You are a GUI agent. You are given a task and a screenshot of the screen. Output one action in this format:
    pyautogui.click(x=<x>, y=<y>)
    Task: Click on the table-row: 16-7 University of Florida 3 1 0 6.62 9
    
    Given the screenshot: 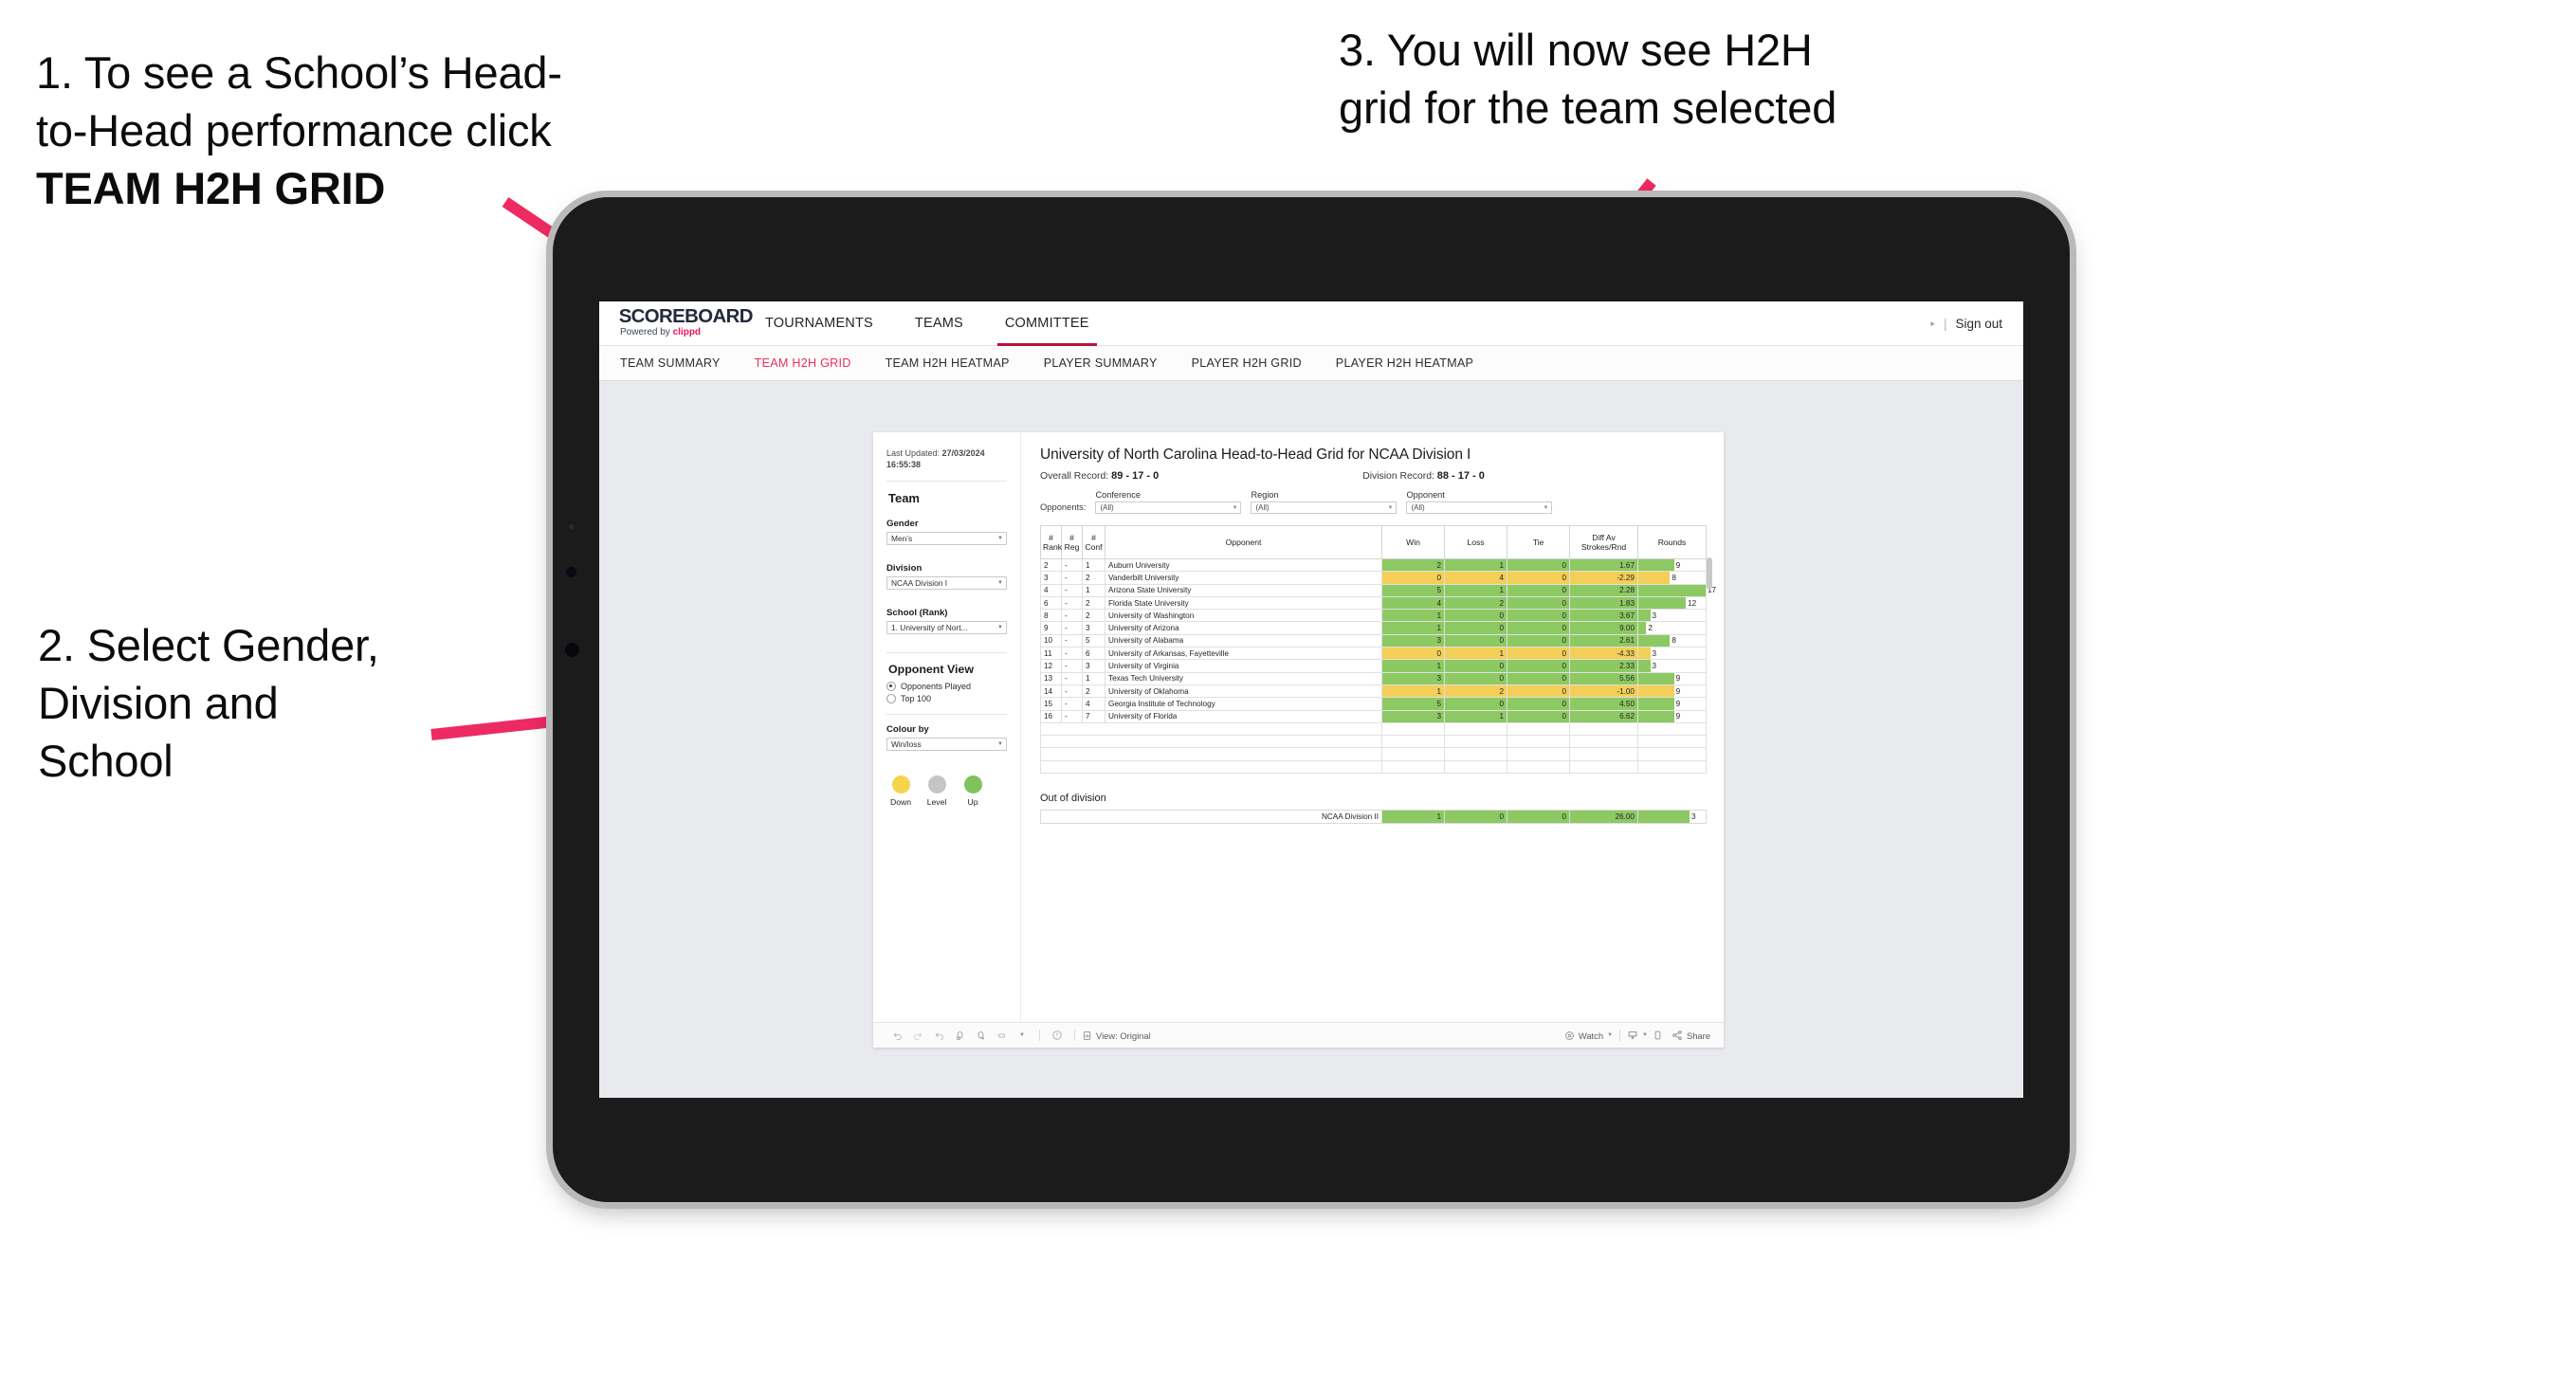 What is the action you would take?
    pyautogui.click(x=1373, y=716)
    